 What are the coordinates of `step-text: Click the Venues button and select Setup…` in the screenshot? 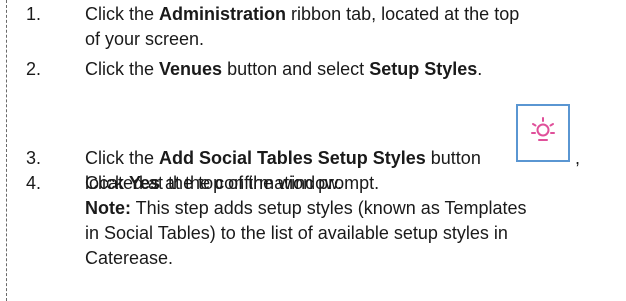 It's located at (284, 69).